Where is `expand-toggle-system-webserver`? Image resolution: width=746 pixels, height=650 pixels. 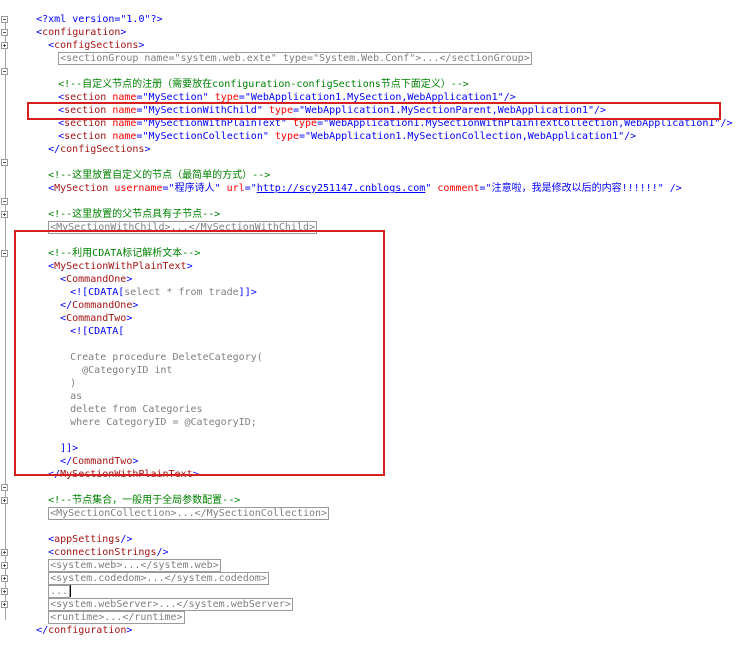 expand-toggle-system-webserver is located at coordinates (4, 591).